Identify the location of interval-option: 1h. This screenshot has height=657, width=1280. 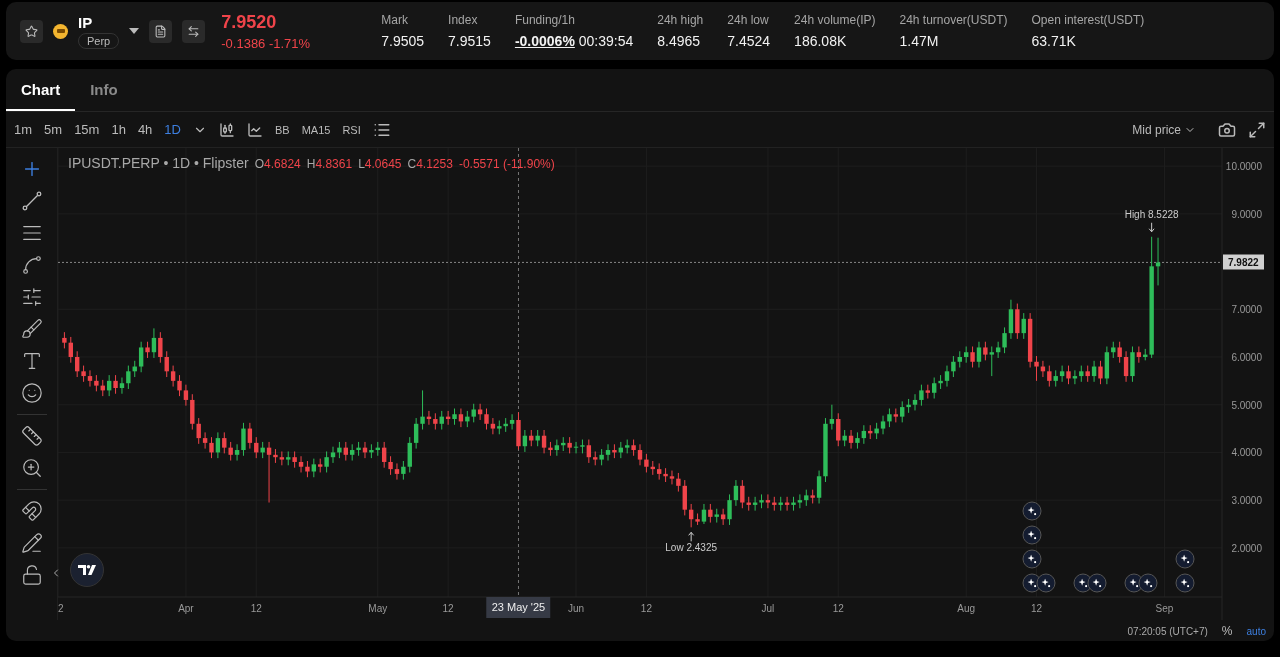
(118, 129).